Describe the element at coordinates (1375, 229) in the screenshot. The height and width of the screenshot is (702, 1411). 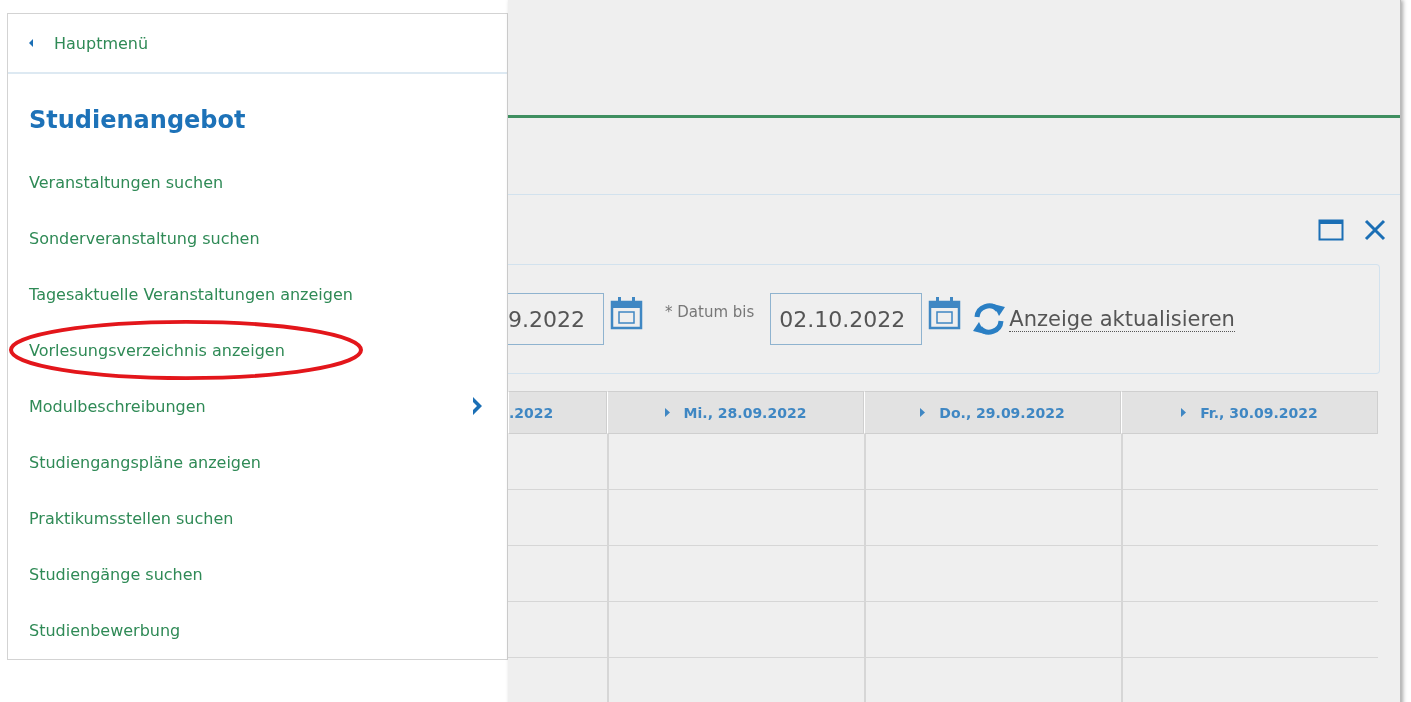
I see `close-icon` at that location.